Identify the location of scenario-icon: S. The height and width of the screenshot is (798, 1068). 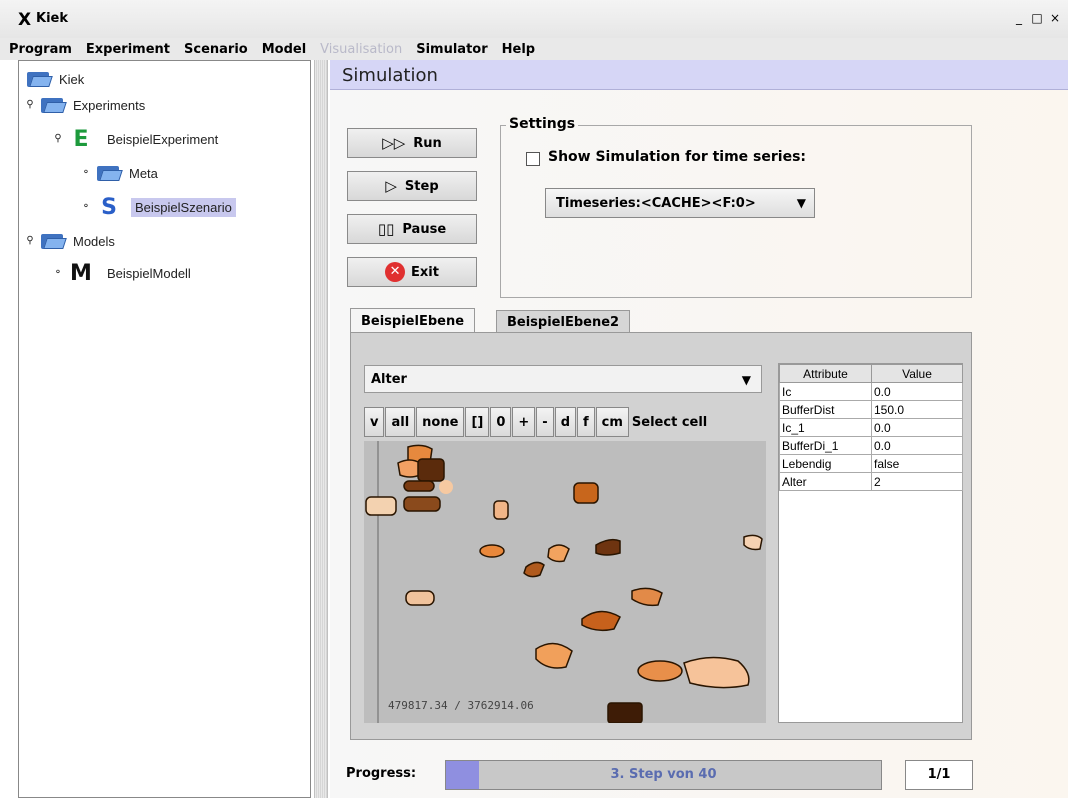
(109, 207).